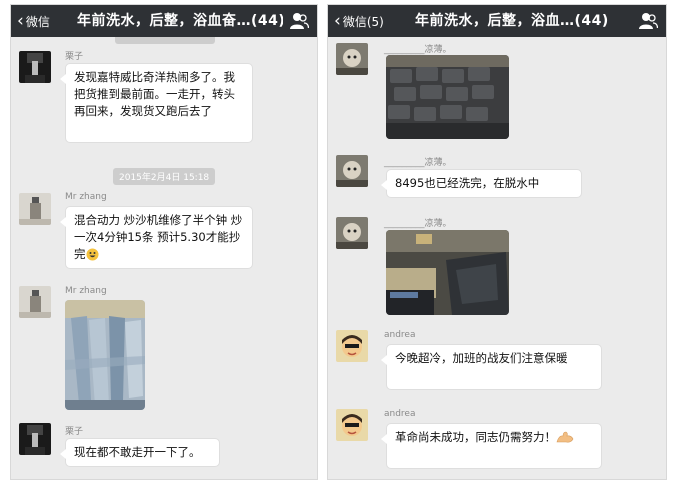 The width and height of the screenshot is (695, 487). What do you see at coordinates (164, 176) in the screenshot?
I see `timestamp: 2015年2月4日 15:18` at bounding box center [164, 176].